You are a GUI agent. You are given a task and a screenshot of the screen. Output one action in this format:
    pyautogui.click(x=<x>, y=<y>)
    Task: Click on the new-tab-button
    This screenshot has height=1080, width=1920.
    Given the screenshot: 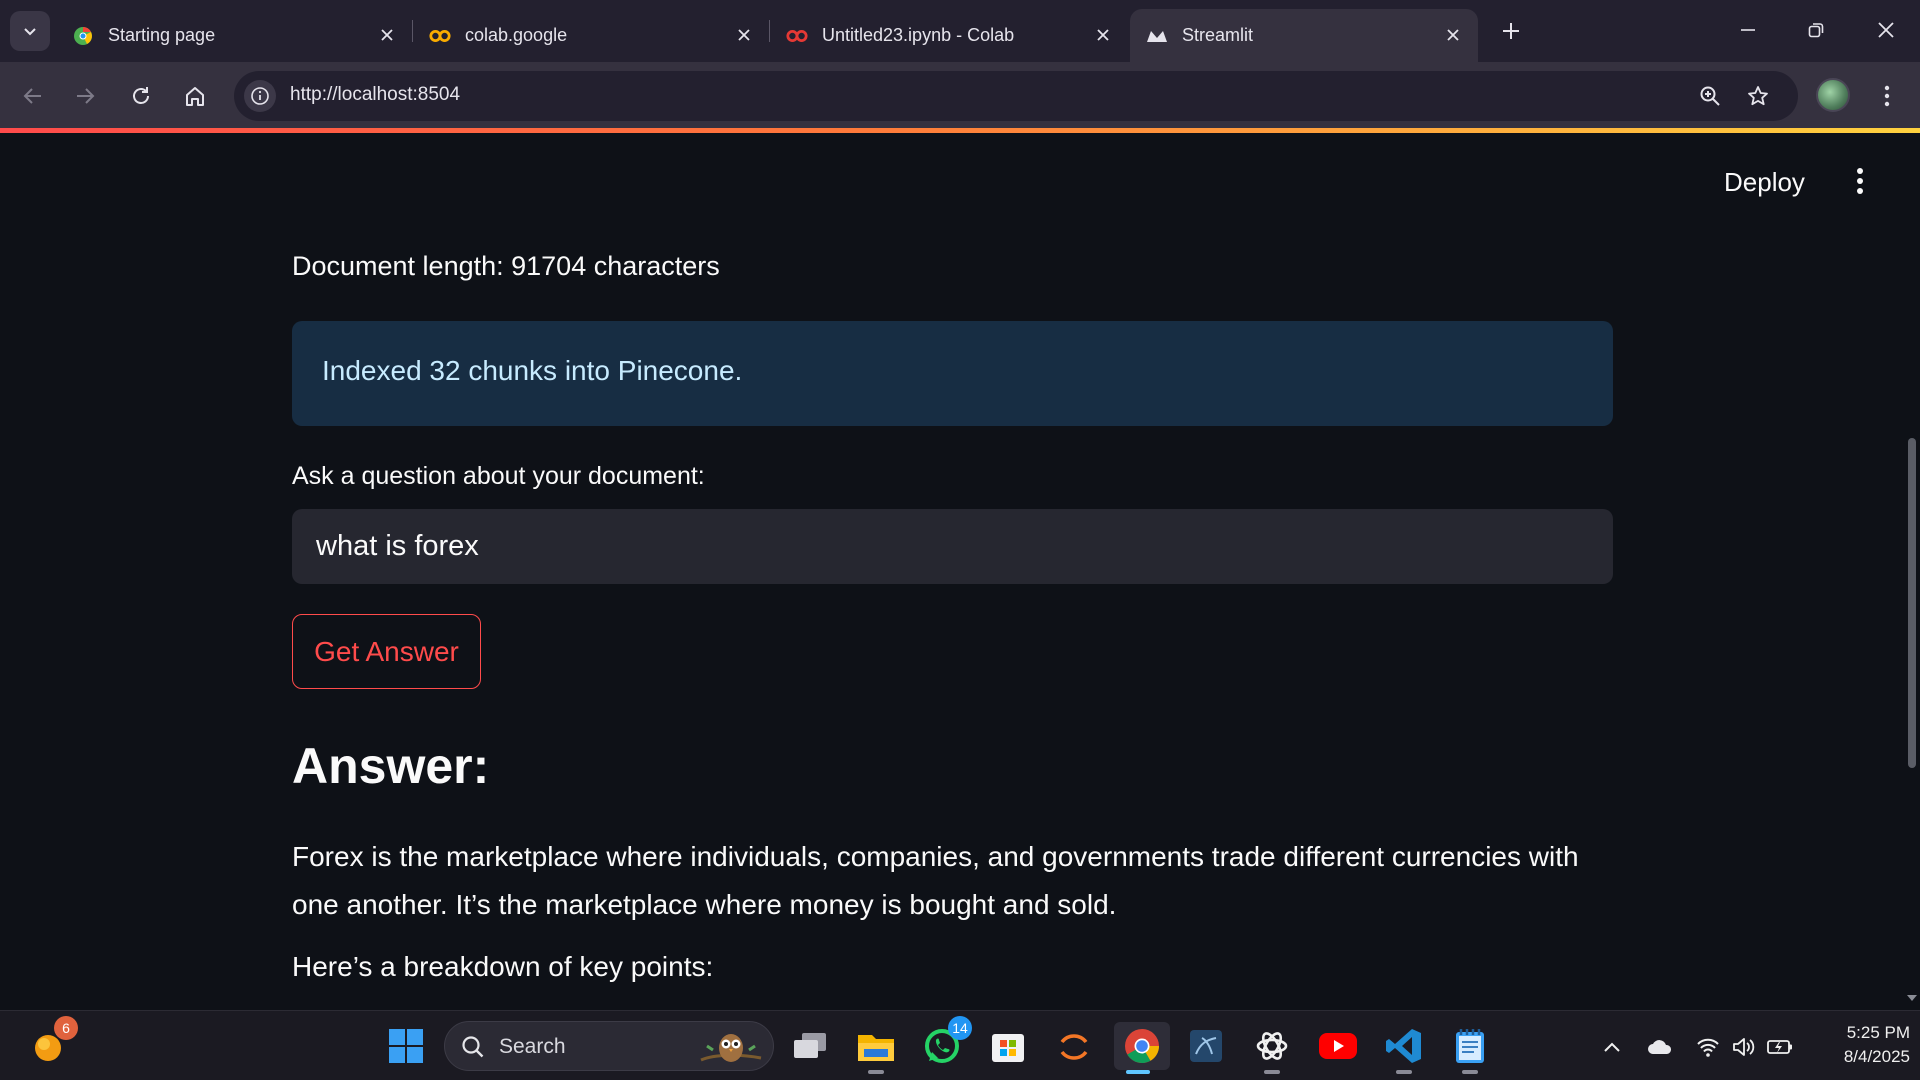 What is the action you would take?
    pyautogui.click(x=1511, y=31)
    